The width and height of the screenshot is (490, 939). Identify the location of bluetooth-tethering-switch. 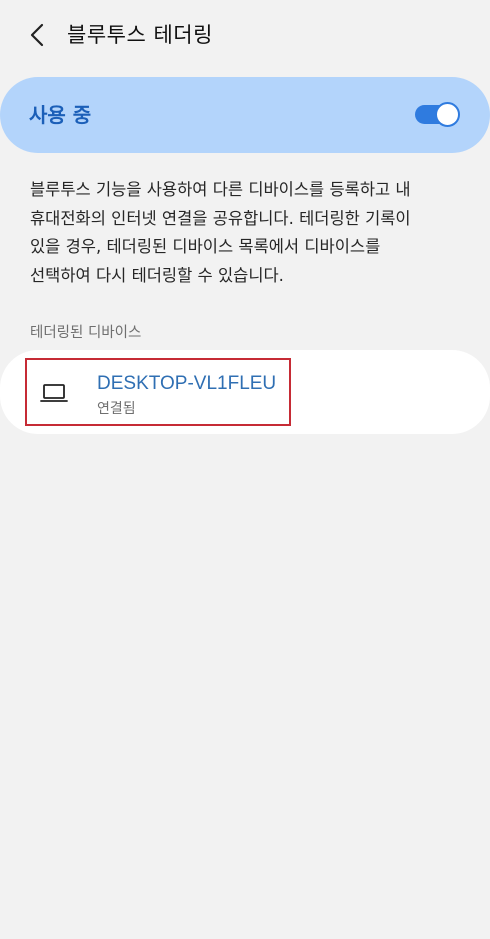
(437, 114).